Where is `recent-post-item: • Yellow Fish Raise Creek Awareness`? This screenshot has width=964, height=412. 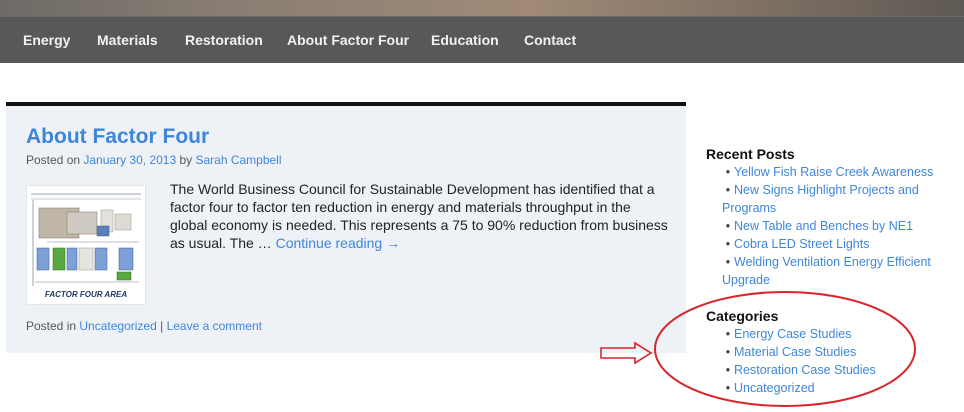
recent-post-item: • Yellow Fish Raise Creek Awareness is located at coordinates (837, 172).